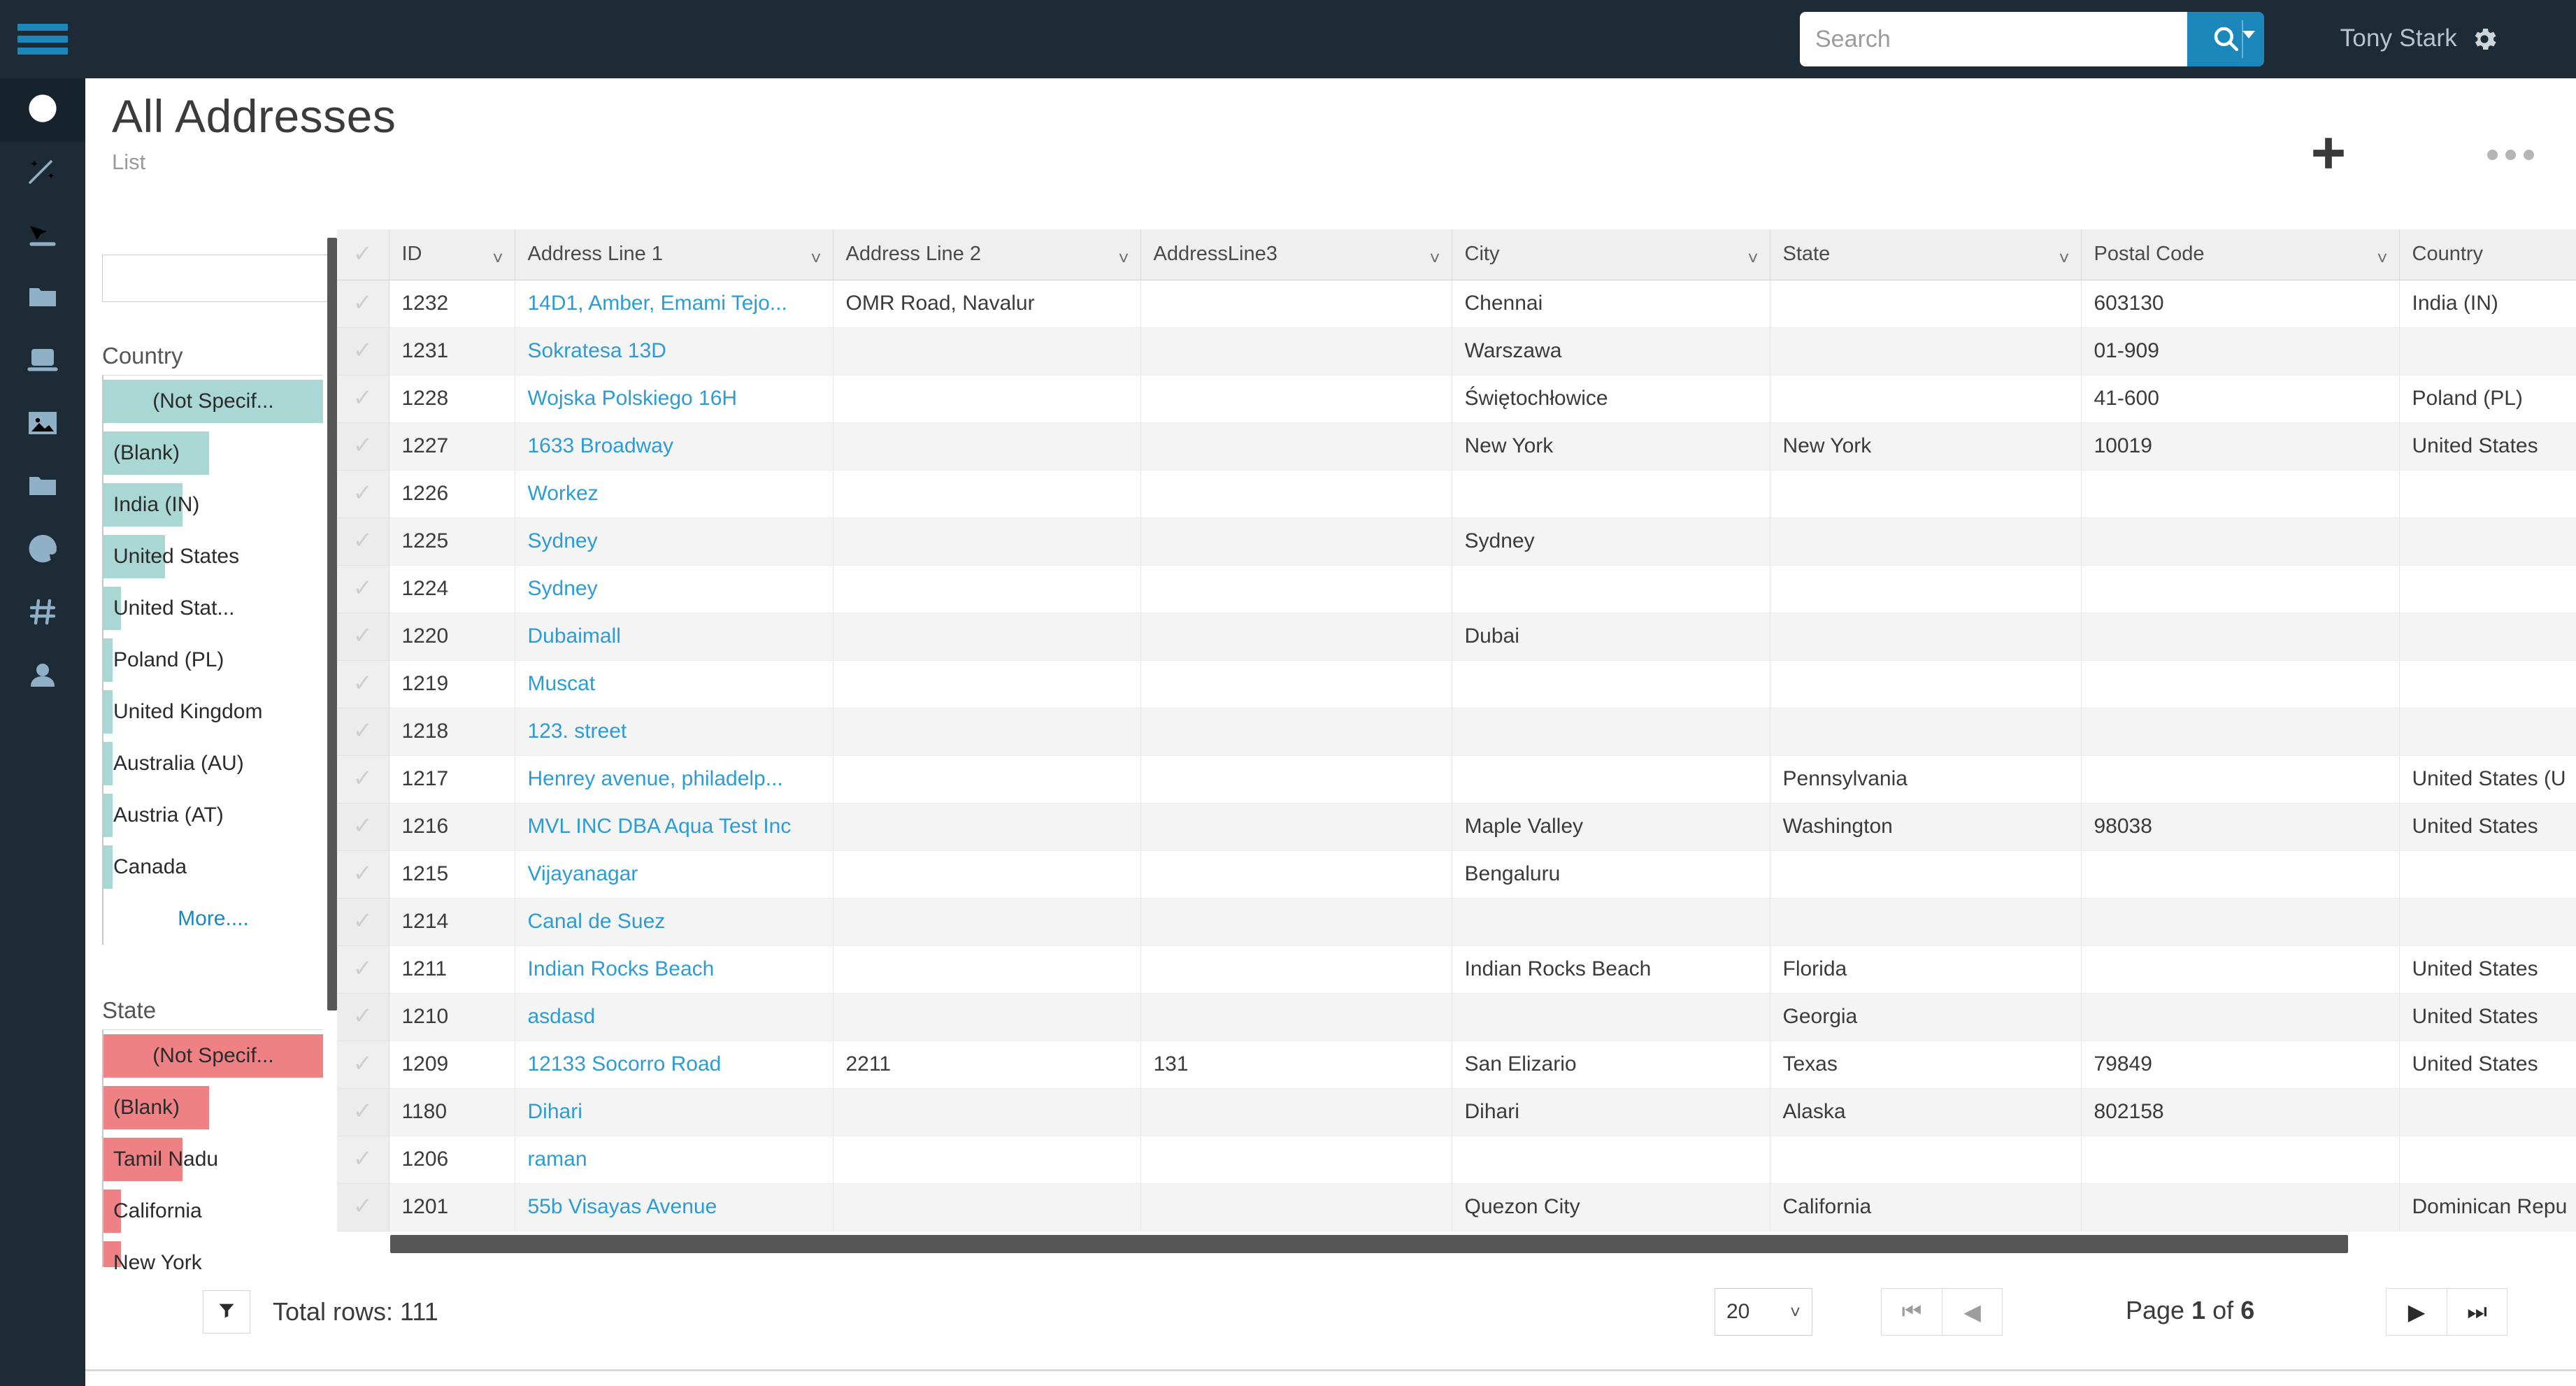  Describe the element at coordinates (674, 254) in the screenshot. I see `column-header-address-line-1: Address Line 1 ˅` at that location.